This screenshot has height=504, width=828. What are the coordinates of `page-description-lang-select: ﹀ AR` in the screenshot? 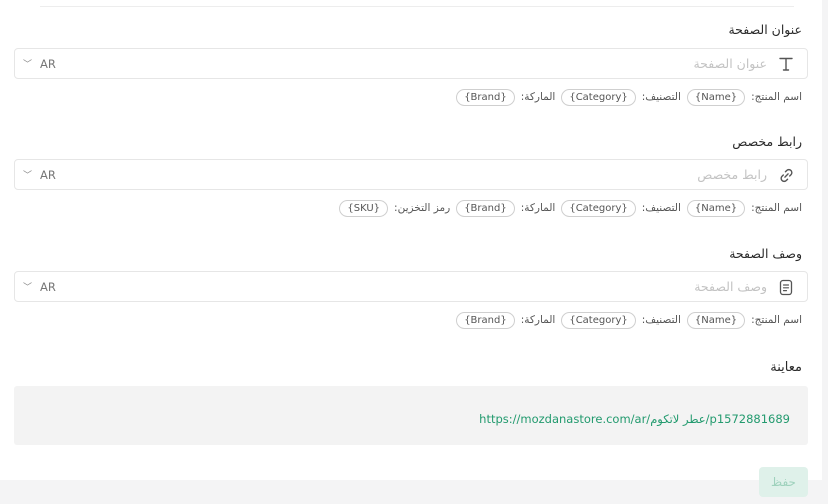 It's located at (39, 286).